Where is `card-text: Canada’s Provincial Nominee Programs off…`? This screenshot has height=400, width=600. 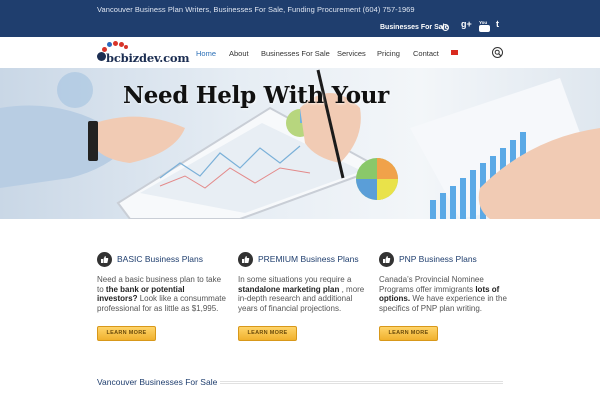
card-text: Canada’s Provincial Nominee Programs off… is located at coordinates (431, 284).